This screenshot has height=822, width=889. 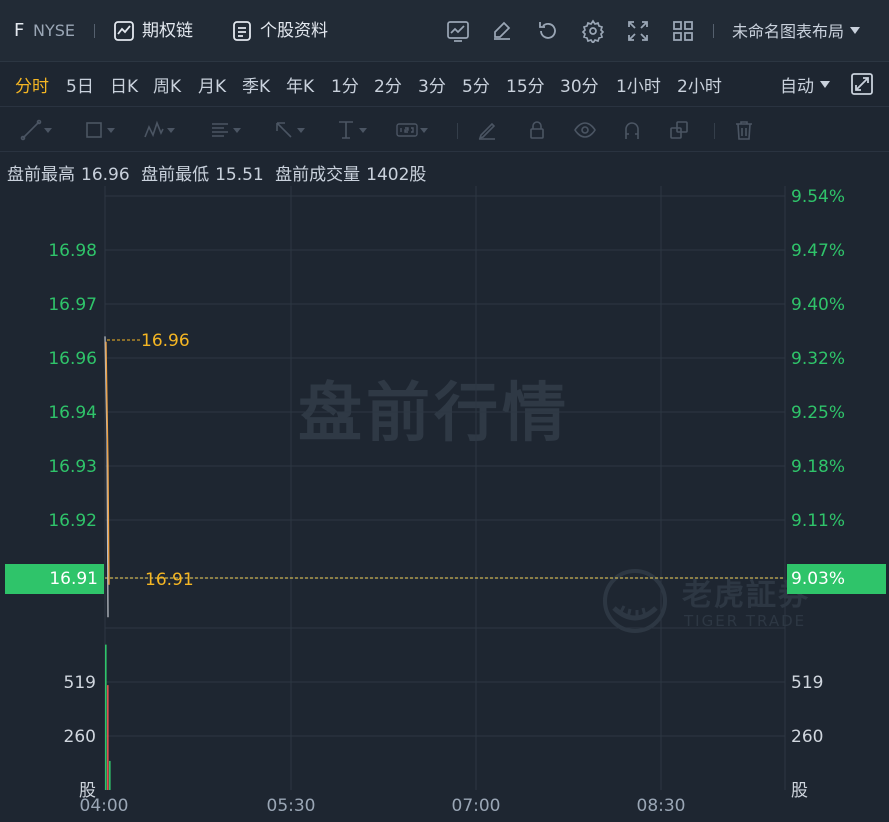 What do you see at coordinates (818, 251) in the screenshot?
I see `pct-tick-label: 9.47%` at bounding box center [818, 251].